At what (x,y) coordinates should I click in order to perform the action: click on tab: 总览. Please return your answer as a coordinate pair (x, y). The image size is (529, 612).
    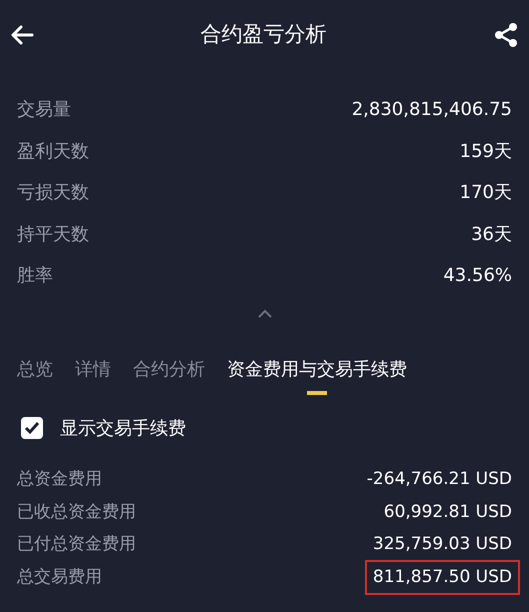
    Looking at the image, I should click on (35, 375).